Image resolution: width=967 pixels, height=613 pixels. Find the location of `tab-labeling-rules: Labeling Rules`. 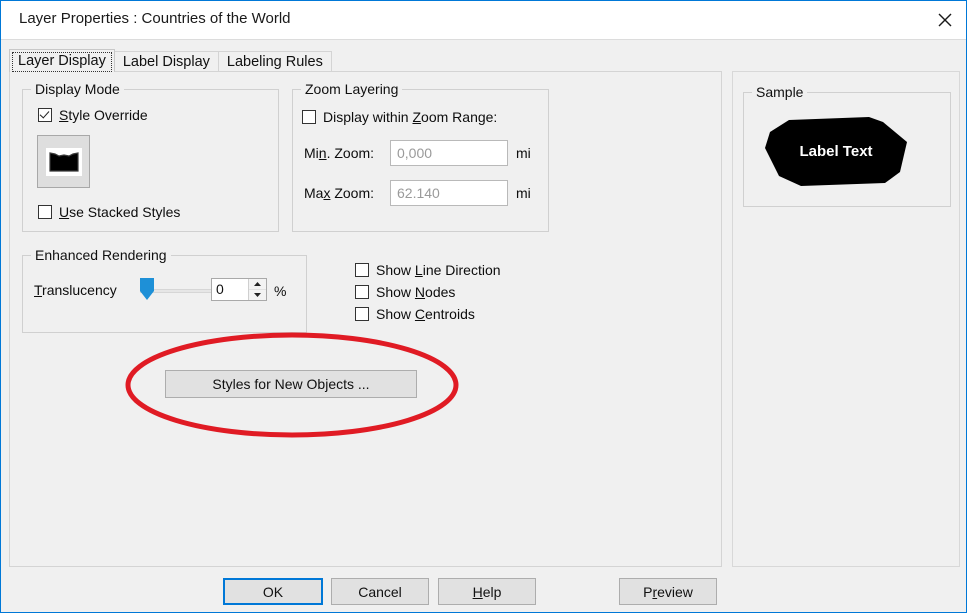

tab-labeling-rules: Labeling Rules is located at coordinates (274, 61).